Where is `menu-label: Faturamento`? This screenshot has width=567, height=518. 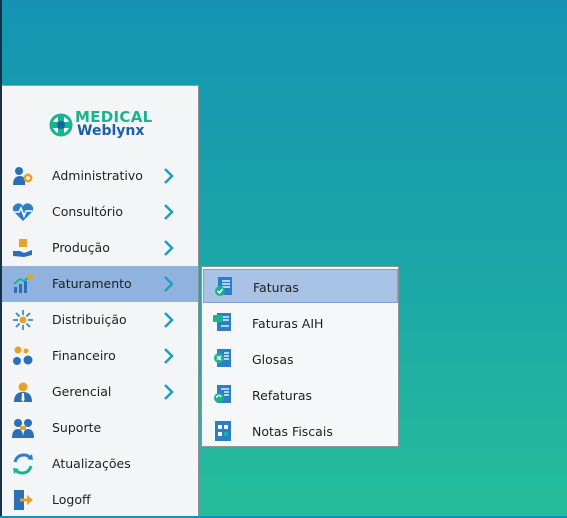
menu-label: Faturamento is located at coordinates (92, 283).